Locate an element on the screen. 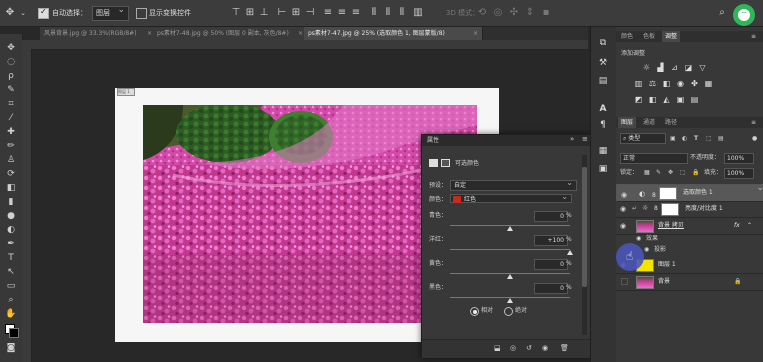 This screenshot has height=362, width=763. absolute-radio is located at coordinates (508, 311).